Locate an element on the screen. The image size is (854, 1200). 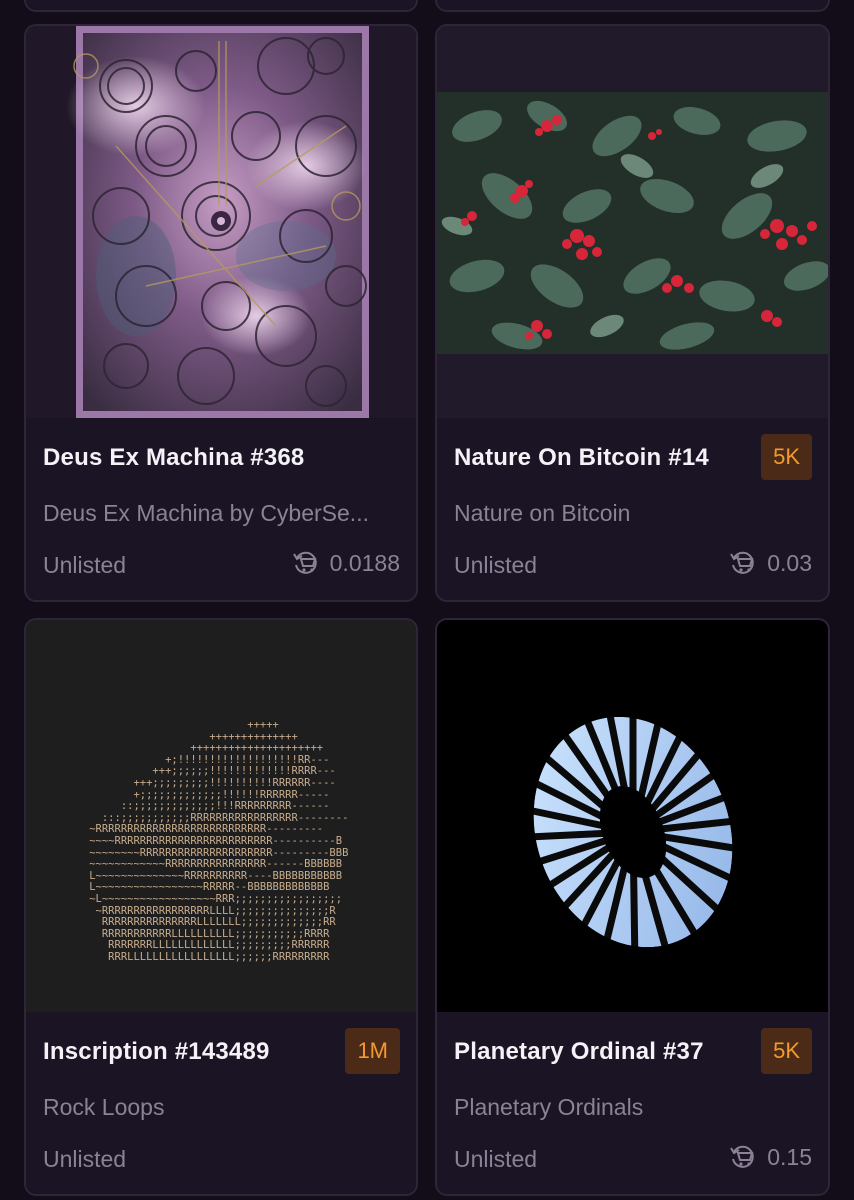
red-flowers-foliage-artwork is located at coordinates (632, 223).